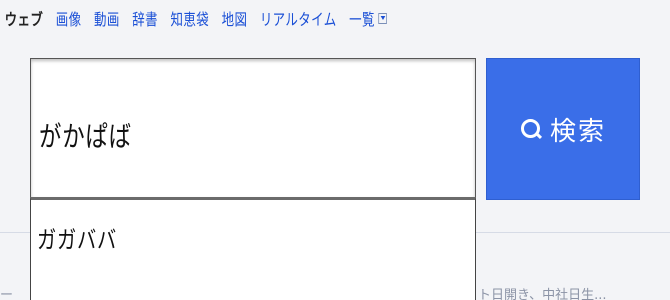 Image resolution: width=670 pixels, height=300 pixels. Describe the element at coordinates (145, 18) in the screenshot. I see `tab-dictionary: 辞書` at that location.